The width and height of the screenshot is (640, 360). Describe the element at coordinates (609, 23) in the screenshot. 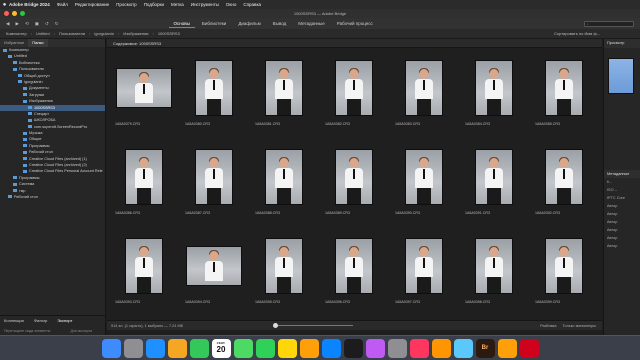

I see `search-input: ⌕` at that location.